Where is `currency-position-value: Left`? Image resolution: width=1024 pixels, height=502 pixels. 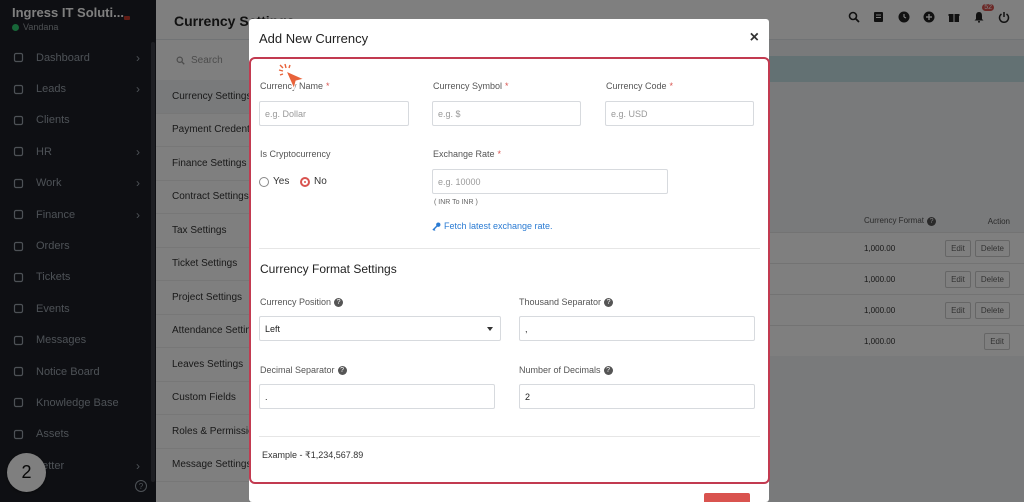 currency-position-value: Left is located at coordinates (273, 328).